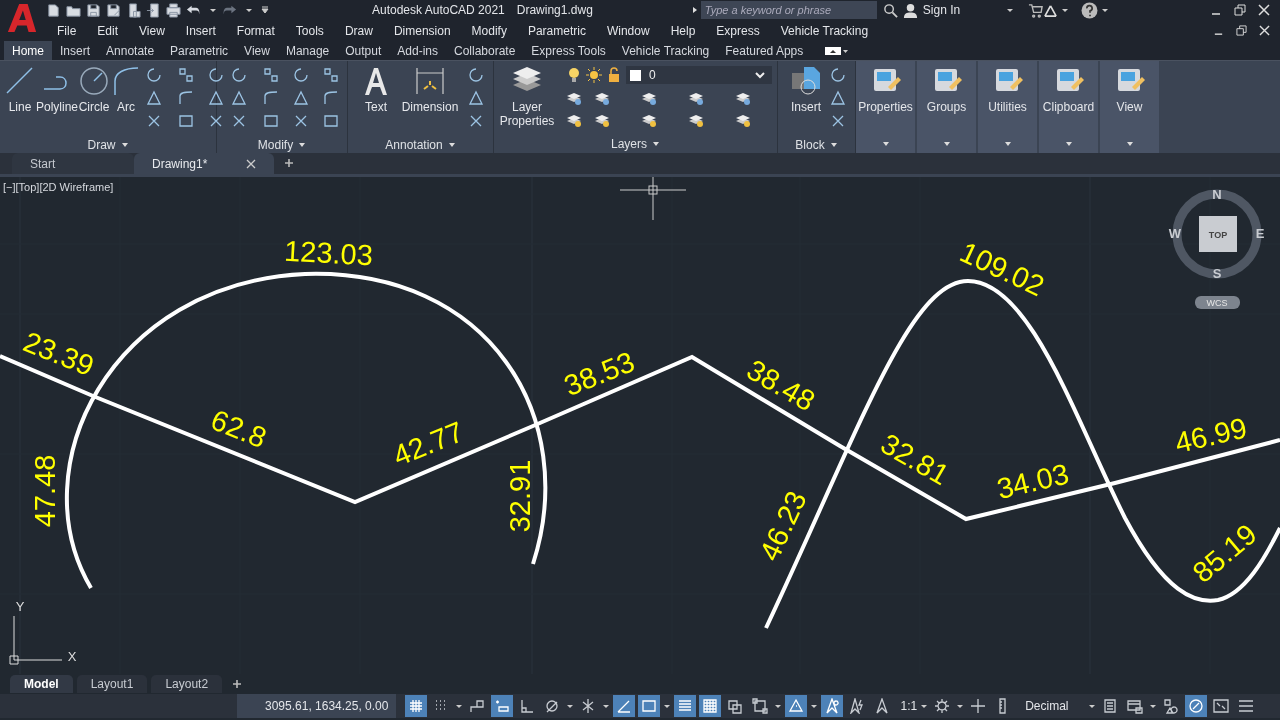 This screenshot has height=720, width=1280. What do you see at coordinates (199, 50) in the screenshot?
I see `ribbon-tab: Parametric` at bounding box center [199, 50].